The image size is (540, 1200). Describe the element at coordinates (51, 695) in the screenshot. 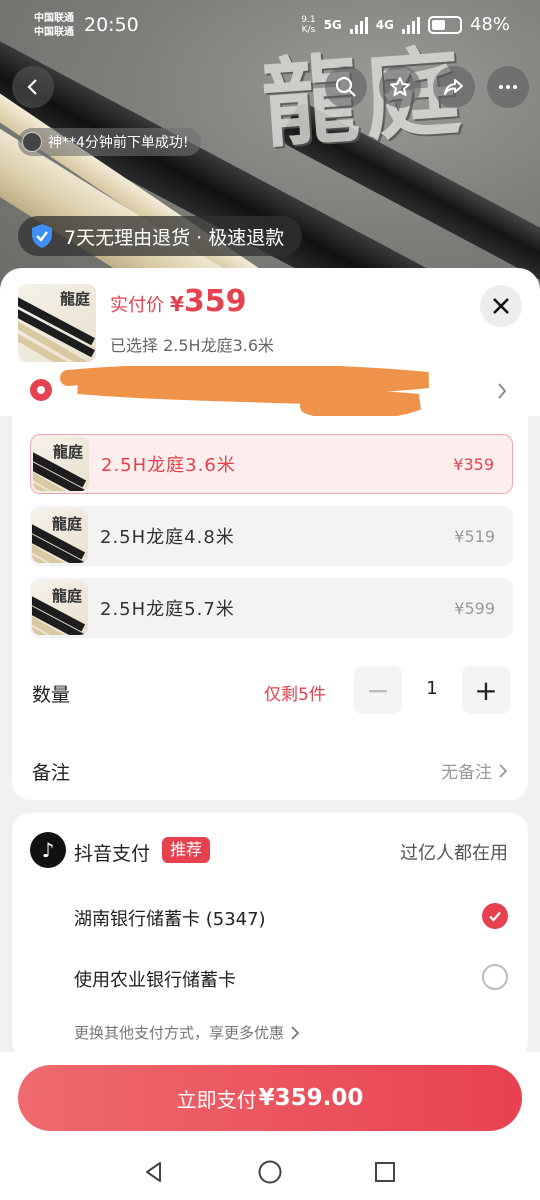

I see `quantity-label: 数量` at that location.